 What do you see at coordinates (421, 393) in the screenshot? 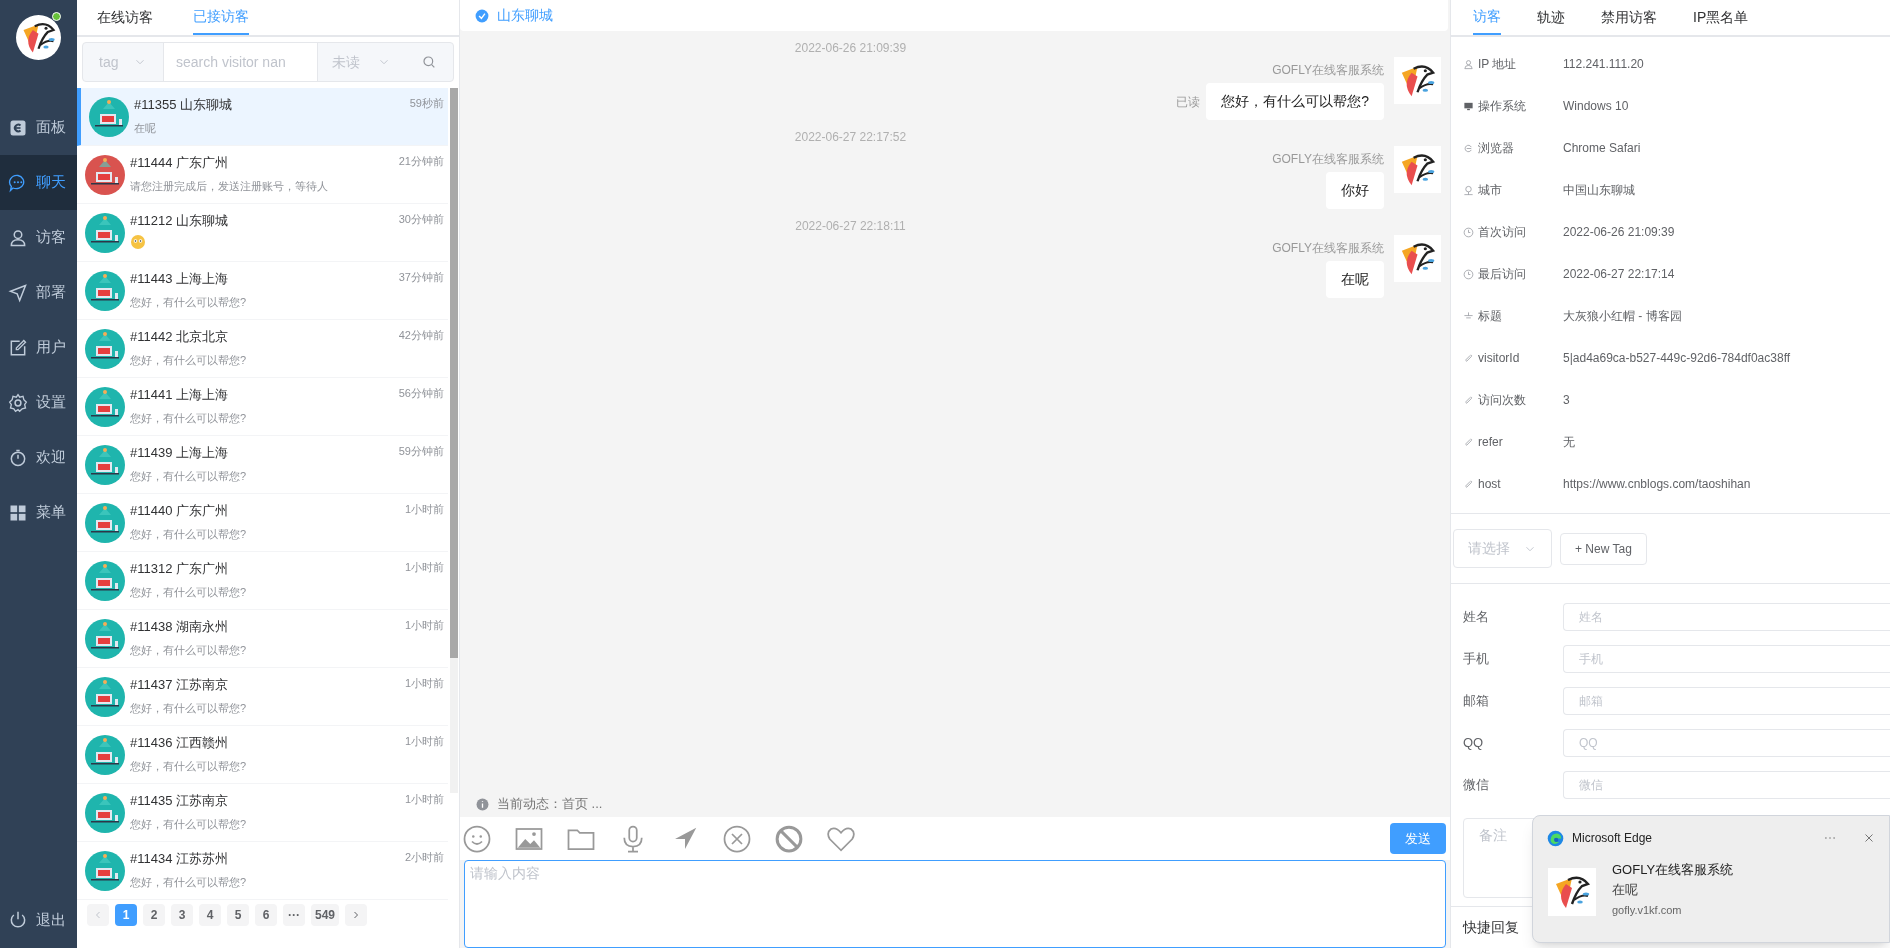
I see `visit-time: 56分钟前` at bounding box center [421, 393].